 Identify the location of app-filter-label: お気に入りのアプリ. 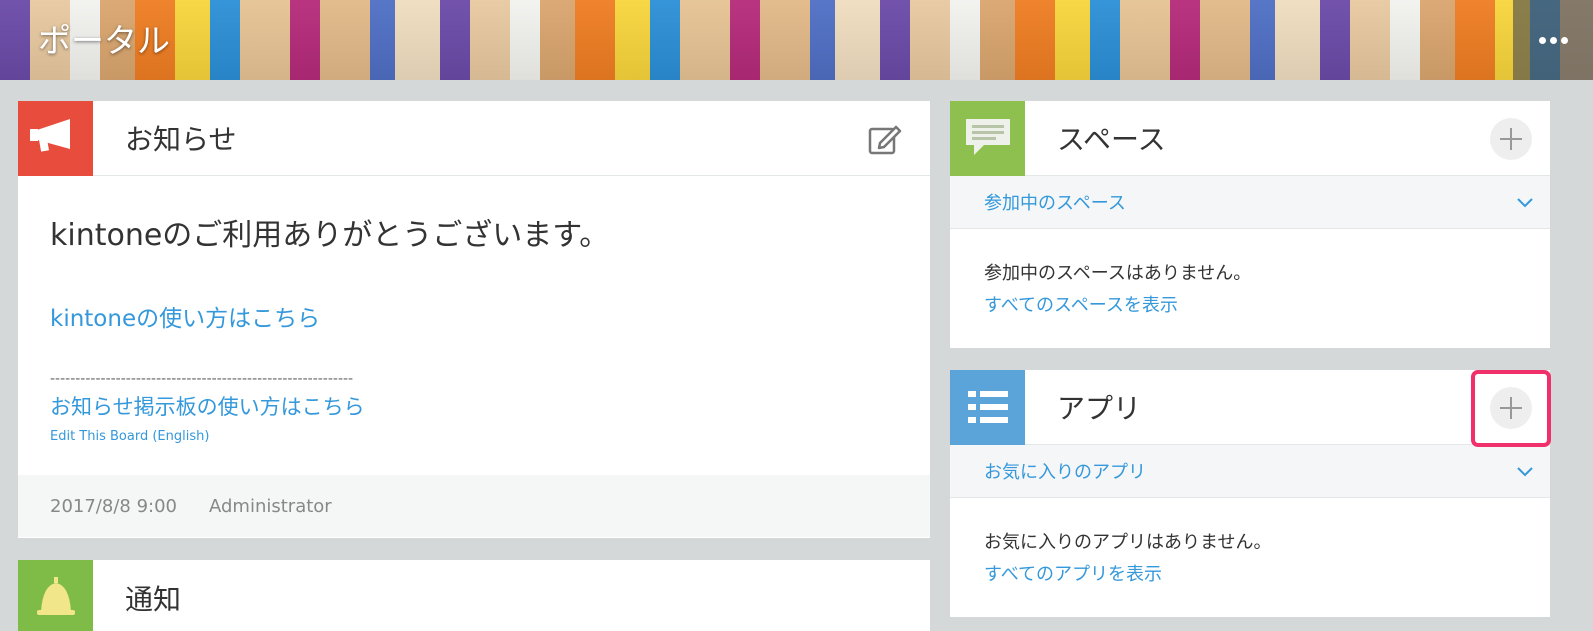
(1065, 472).